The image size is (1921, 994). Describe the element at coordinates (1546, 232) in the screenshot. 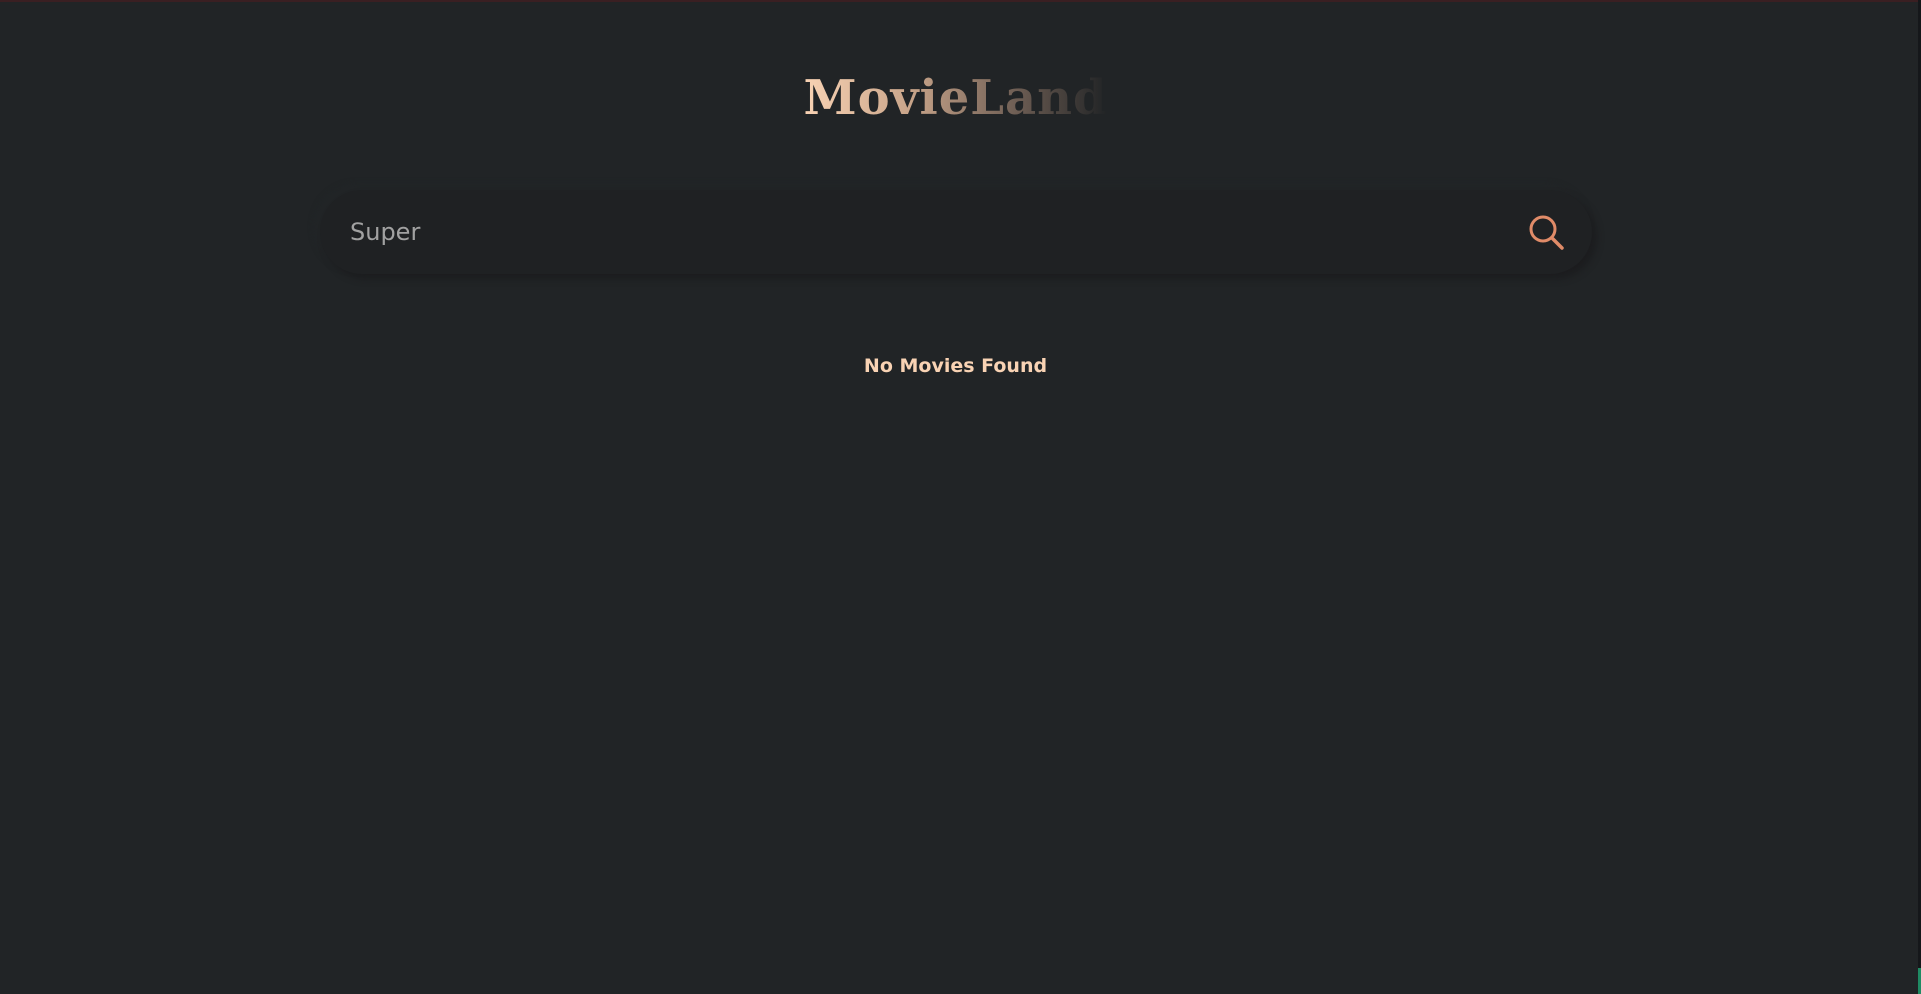

I see `search-icon` at that location.